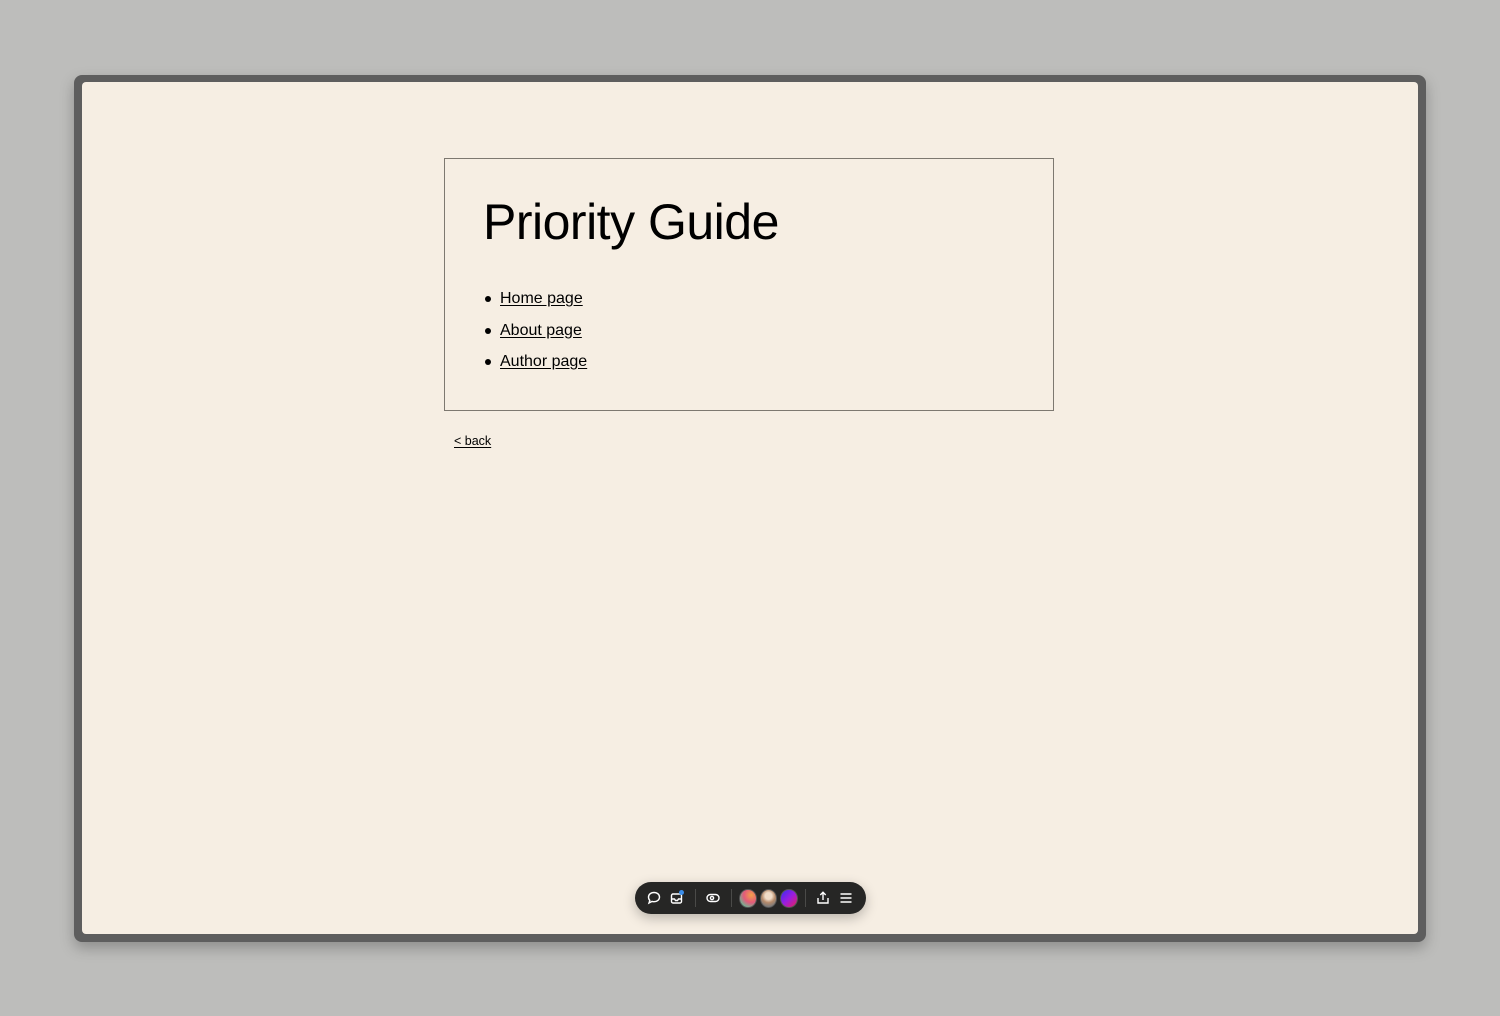 The height and width of the screenshot is (1016, 1500). I want to click on about-page-link: About page, so click(541, 330).